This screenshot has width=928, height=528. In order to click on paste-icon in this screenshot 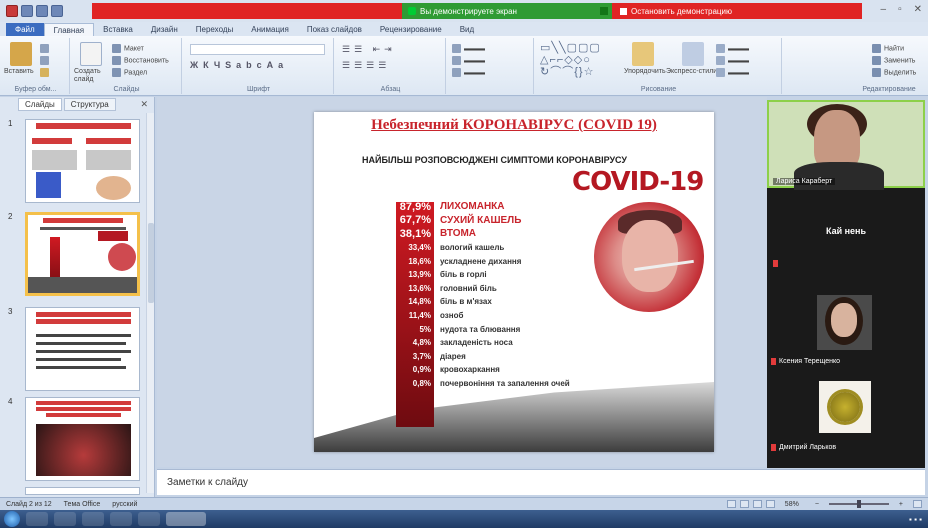, I will do `click(21, 54)`.